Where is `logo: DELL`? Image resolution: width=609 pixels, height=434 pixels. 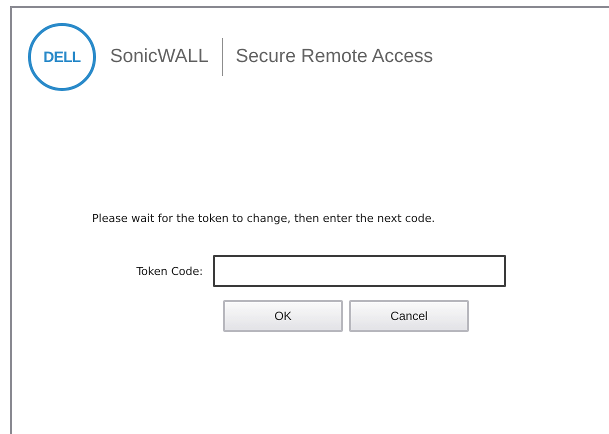
logo: DELL is located at coordinates (62, 57).